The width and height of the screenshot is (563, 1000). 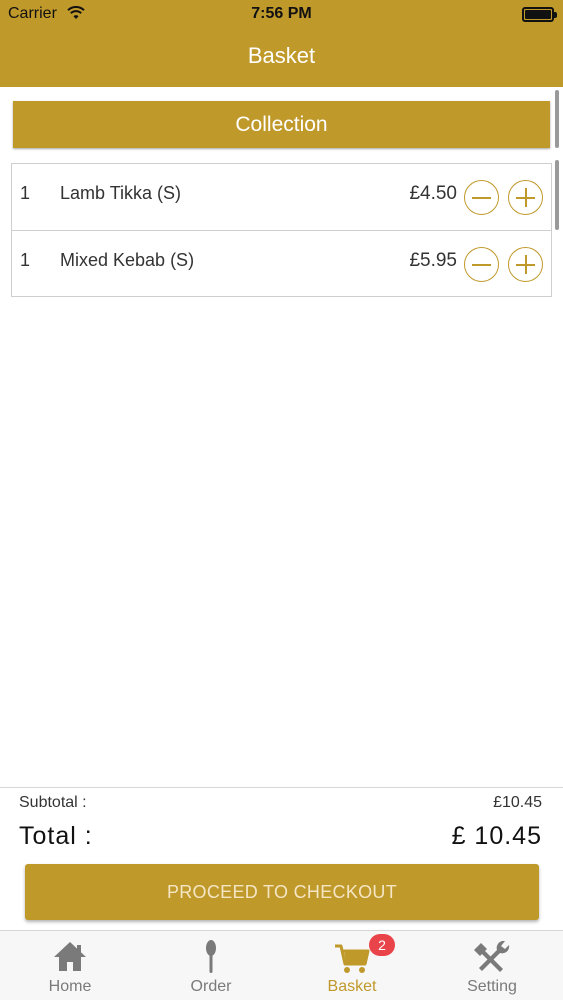 What do you see at coordinates (433, 260) in the screenshot?
I see `item-price: £5.95` at bounding box center [433, 260].